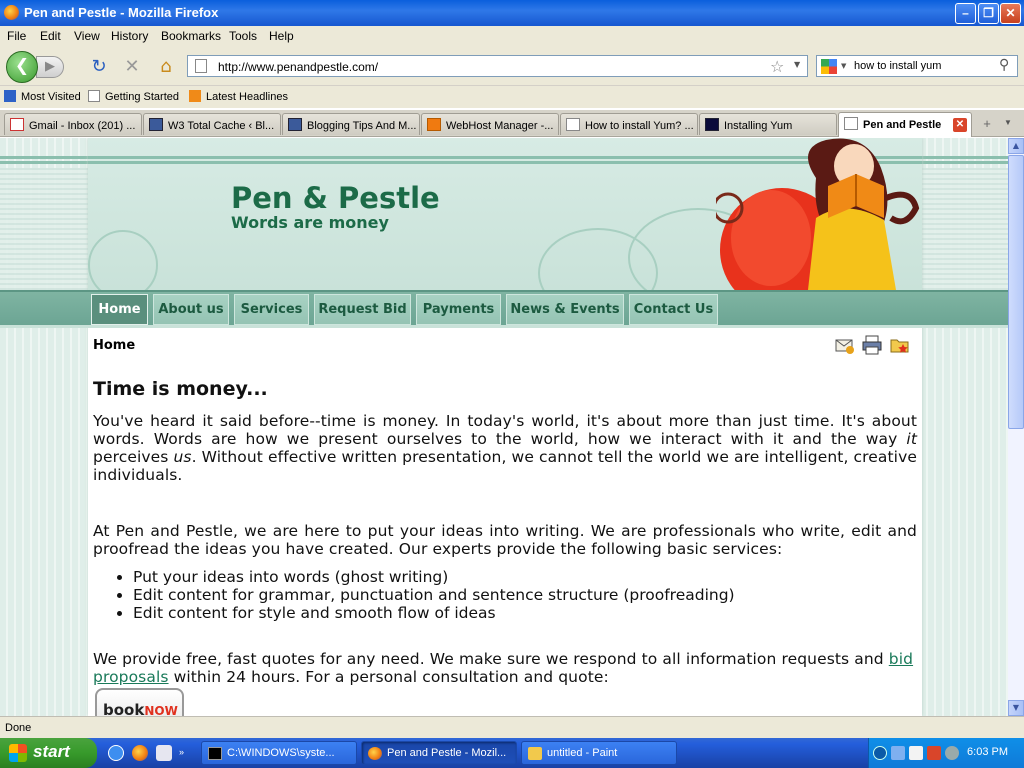  What do you see at coordinates (191, 36) in the screenshot?
I see `menu-bookmarks: Bookmarks` at bounding box center [191, 36].